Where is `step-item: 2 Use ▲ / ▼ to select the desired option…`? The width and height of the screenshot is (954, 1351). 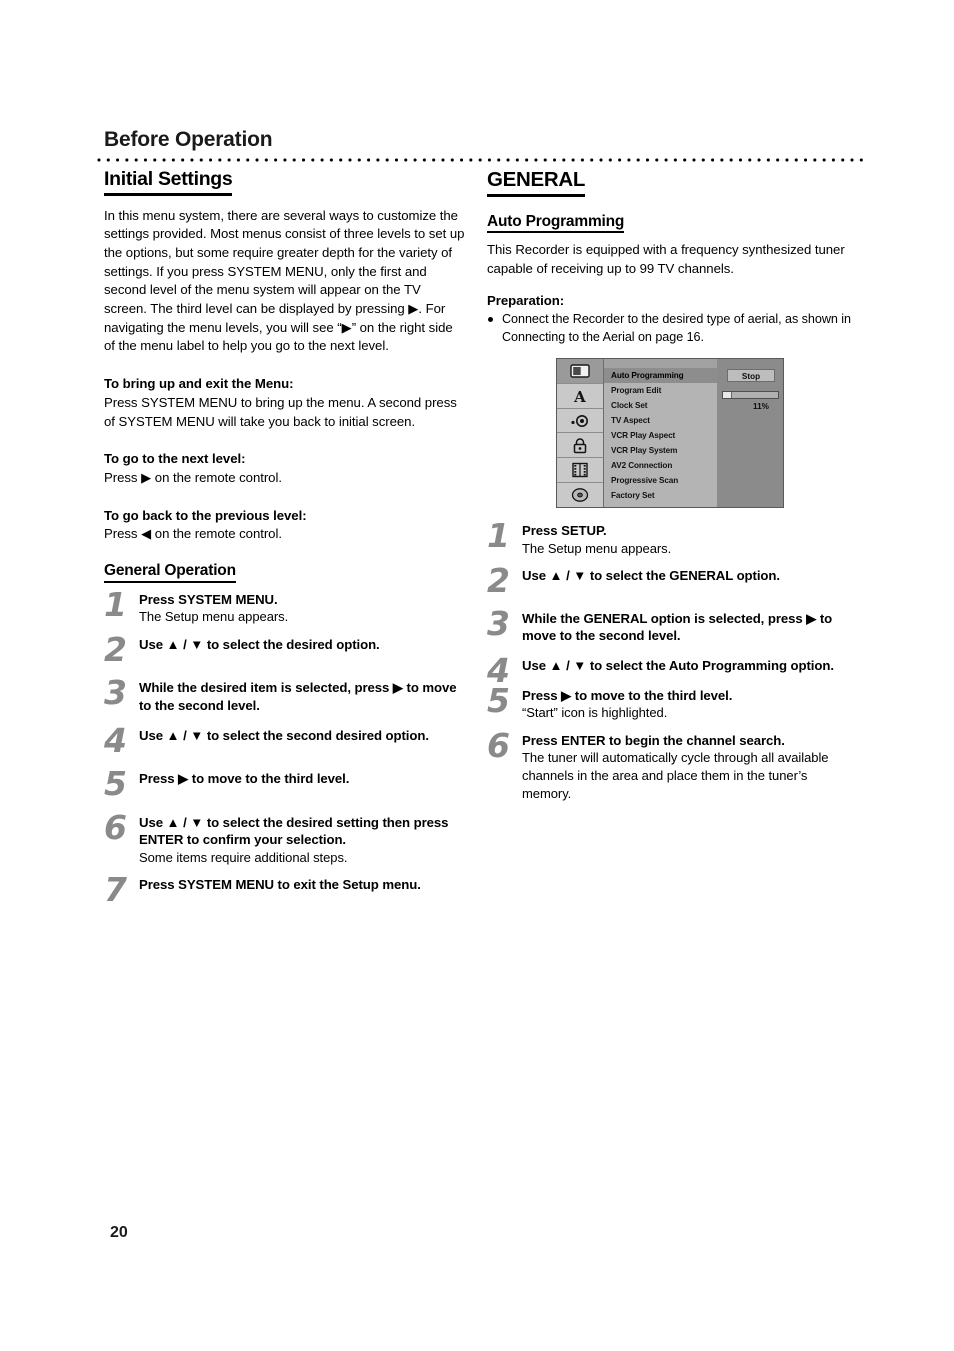
step-item: 2 Use ▲ / ▼ to select the desired option… is located at coordinates (285, 649).